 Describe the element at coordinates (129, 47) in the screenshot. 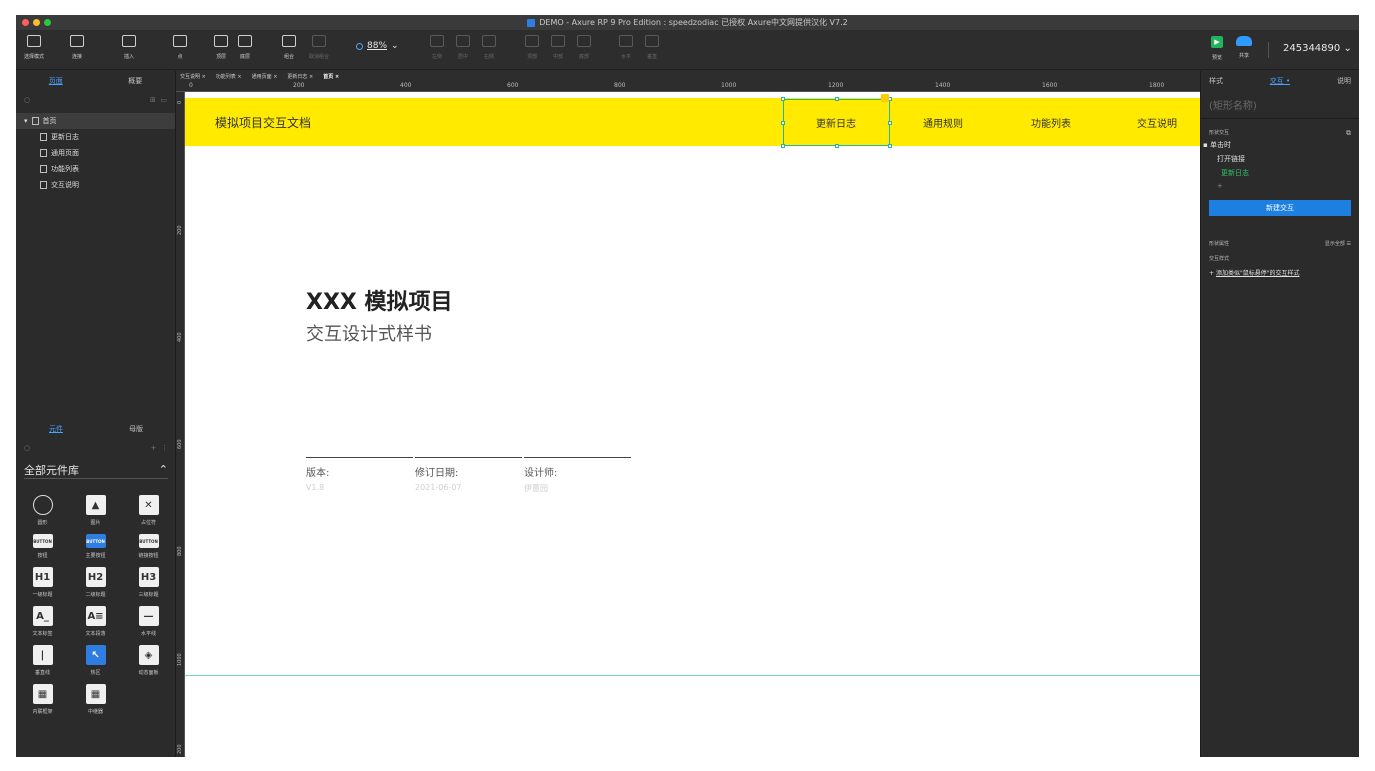

I see `insert-button: 插入` at that location.